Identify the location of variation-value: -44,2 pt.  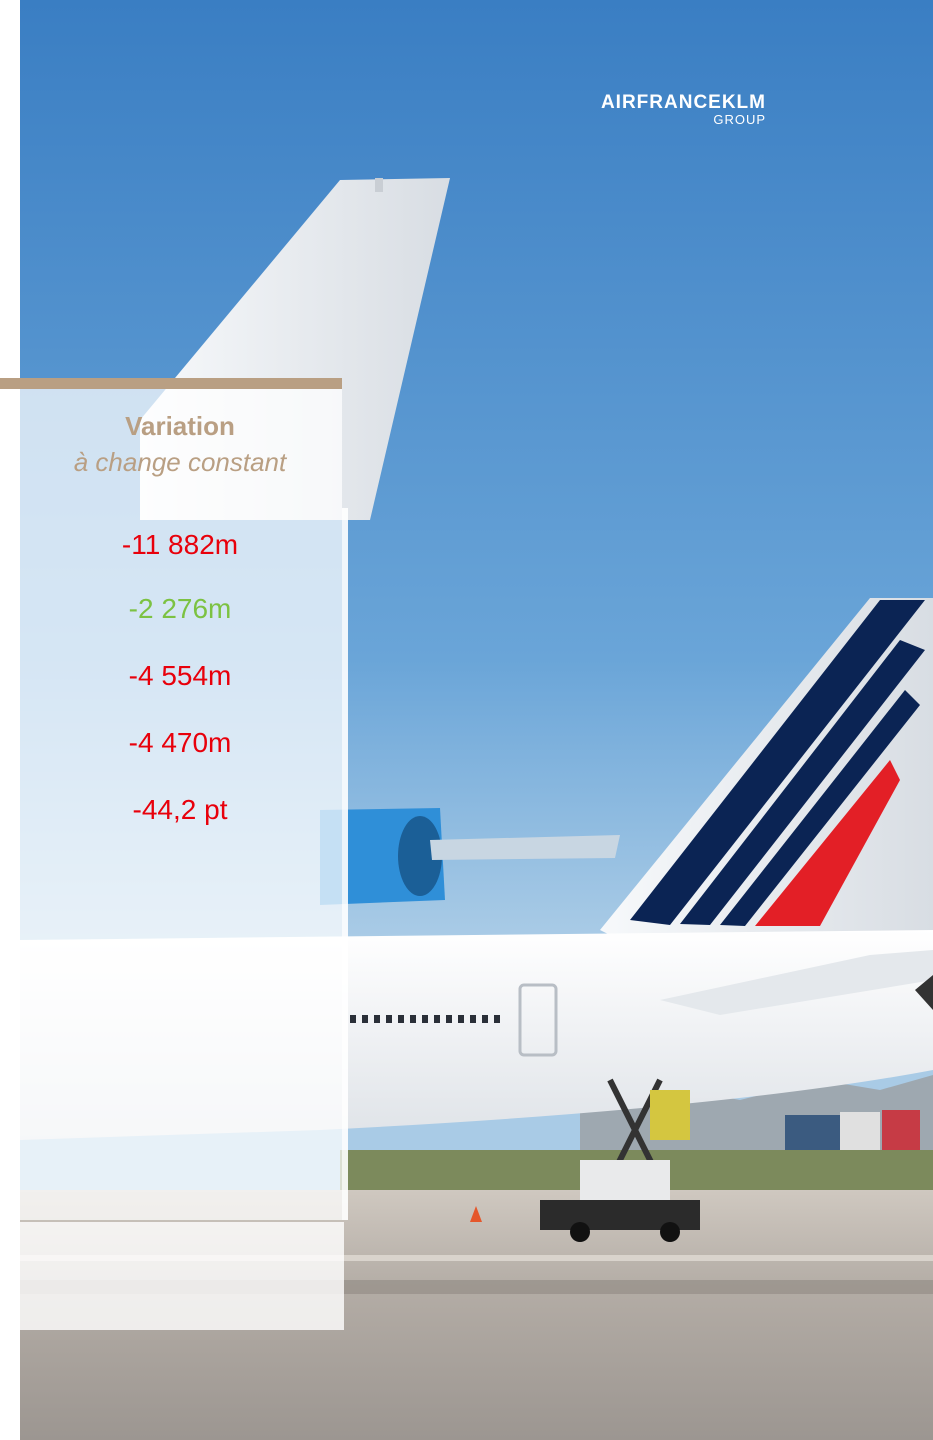
(180, 809).